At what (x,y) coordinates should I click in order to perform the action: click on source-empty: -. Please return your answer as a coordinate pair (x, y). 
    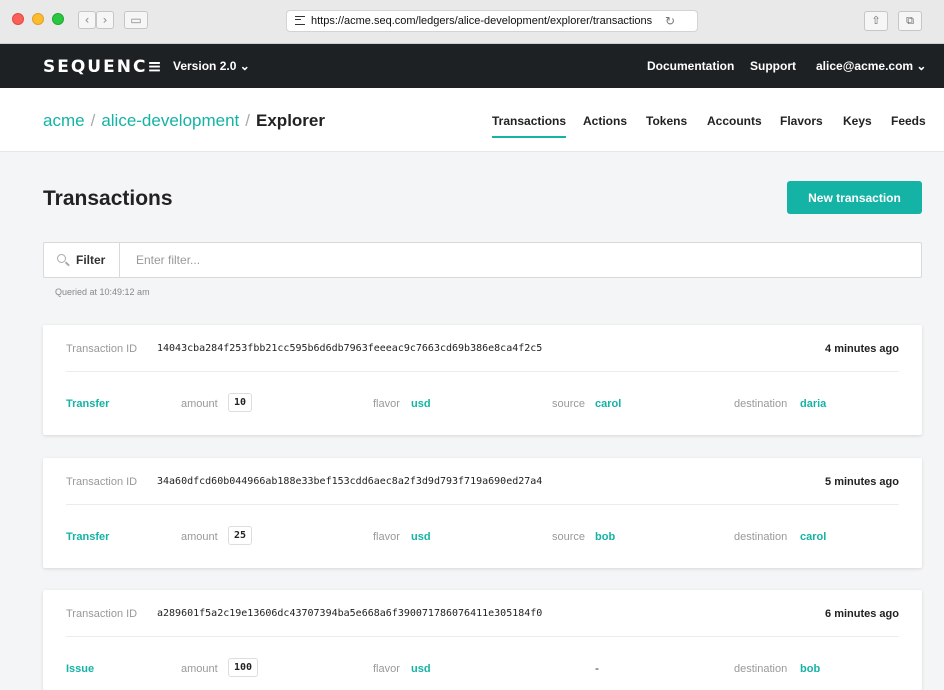
    Looking at the image, I should click on (597, 668).